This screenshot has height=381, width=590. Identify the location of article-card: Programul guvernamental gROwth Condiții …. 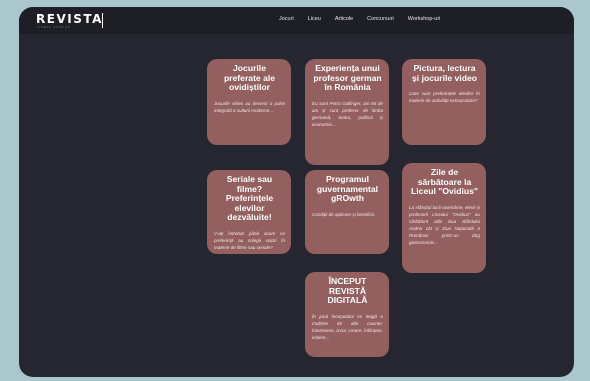
(347, 212).